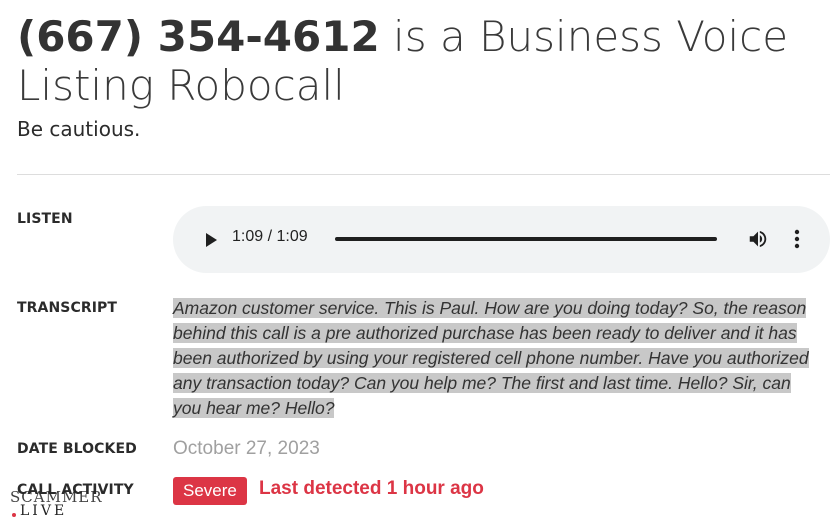 Image resolution: width=840 pixels, height=531 pixels. I want to click on last-detected-text: Last detected 1 hour ago, so click(371, 488).